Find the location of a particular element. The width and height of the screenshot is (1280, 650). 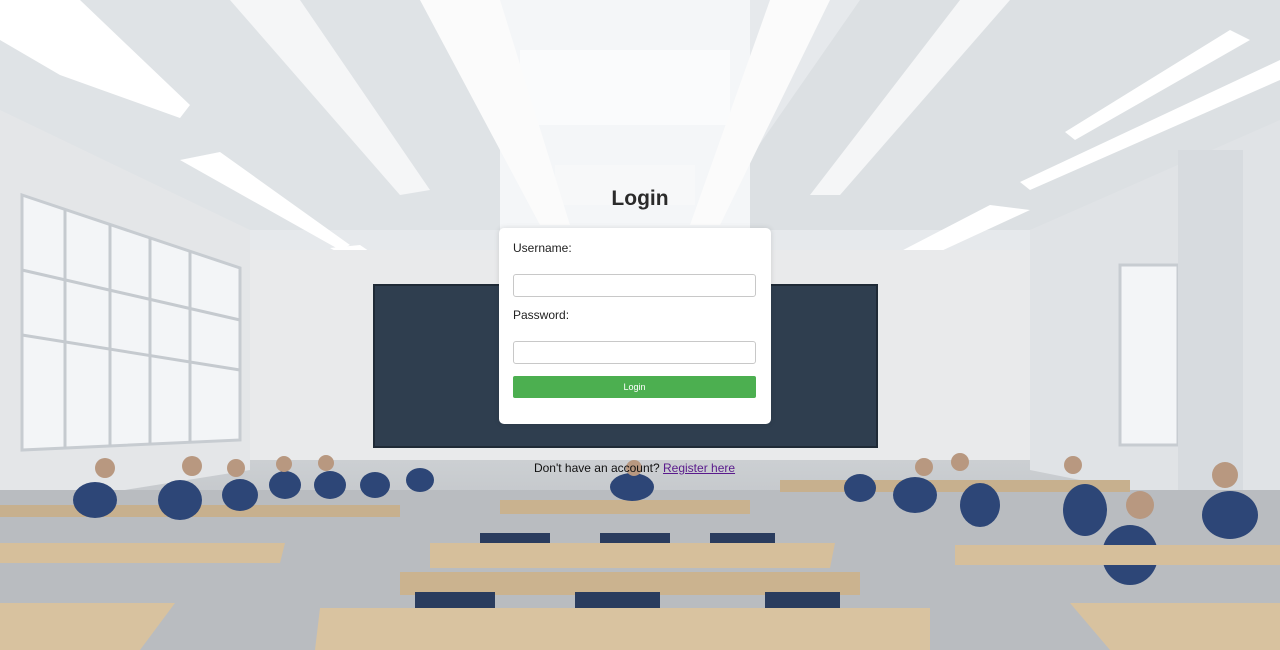

register-link: Register here is located at coordinates (699, 468).